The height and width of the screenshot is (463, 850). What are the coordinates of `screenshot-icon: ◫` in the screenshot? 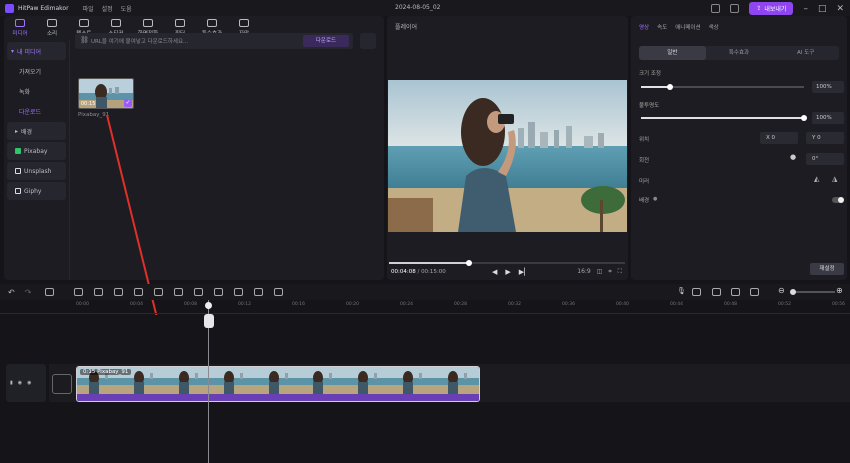 It's located at (600, 272).